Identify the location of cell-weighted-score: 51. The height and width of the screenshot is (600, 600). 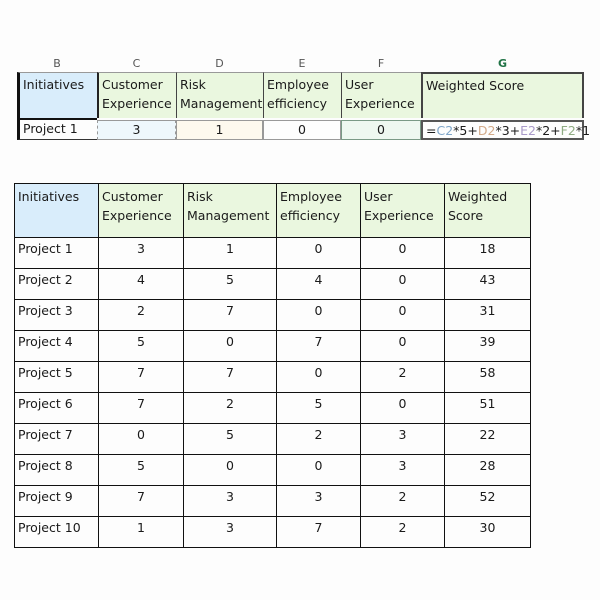
(487, 408).